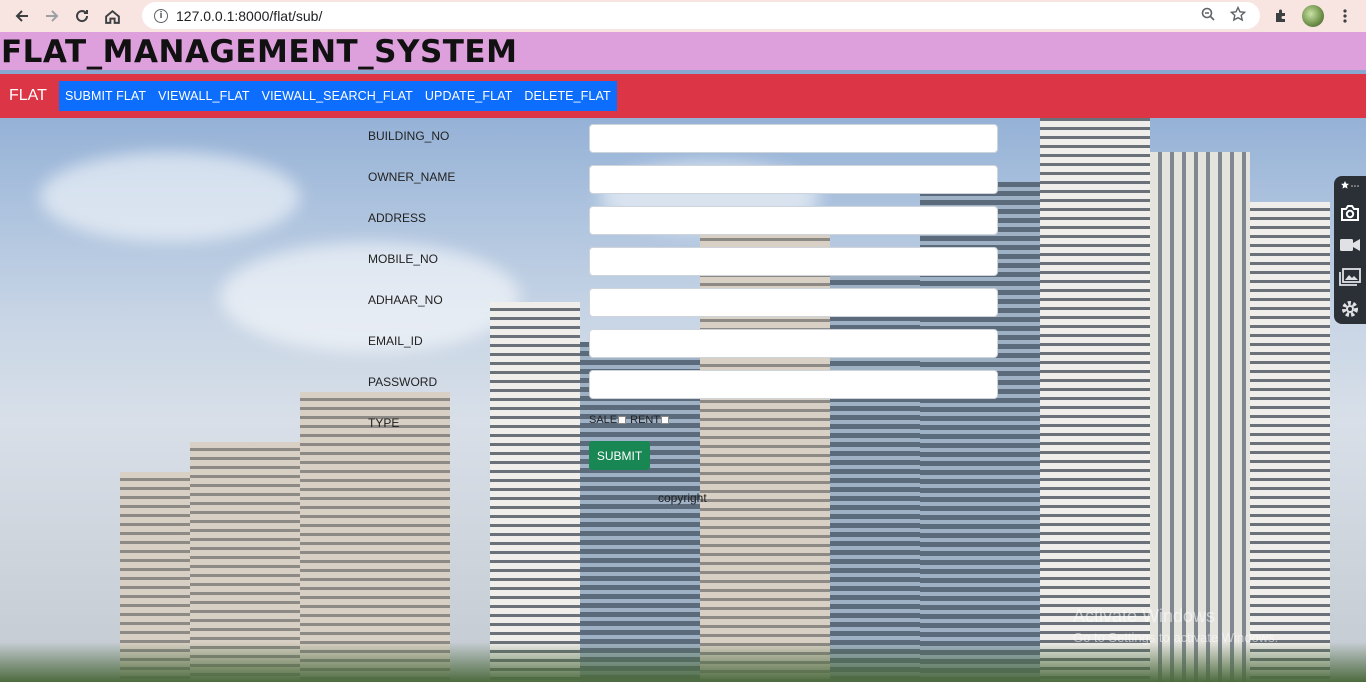 The height and width of the screenshot is (682, 1366). Describe the element at coordinates (249, 15) in the screenshot. I see `url-text: 127.0.0.1:8000/flat/sub/` at that location.